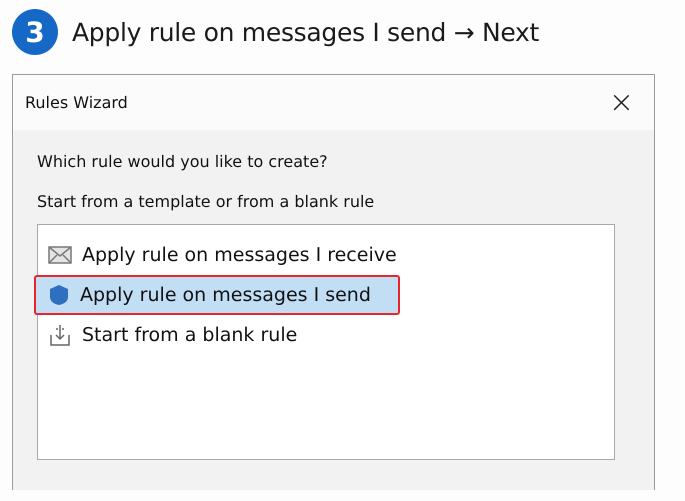 The width and height of the screenshot is (685, 501). What do you see at coordinates (60, 255) in the screenshot?
I see `envelope-icon` at bounding box center [60, 255].